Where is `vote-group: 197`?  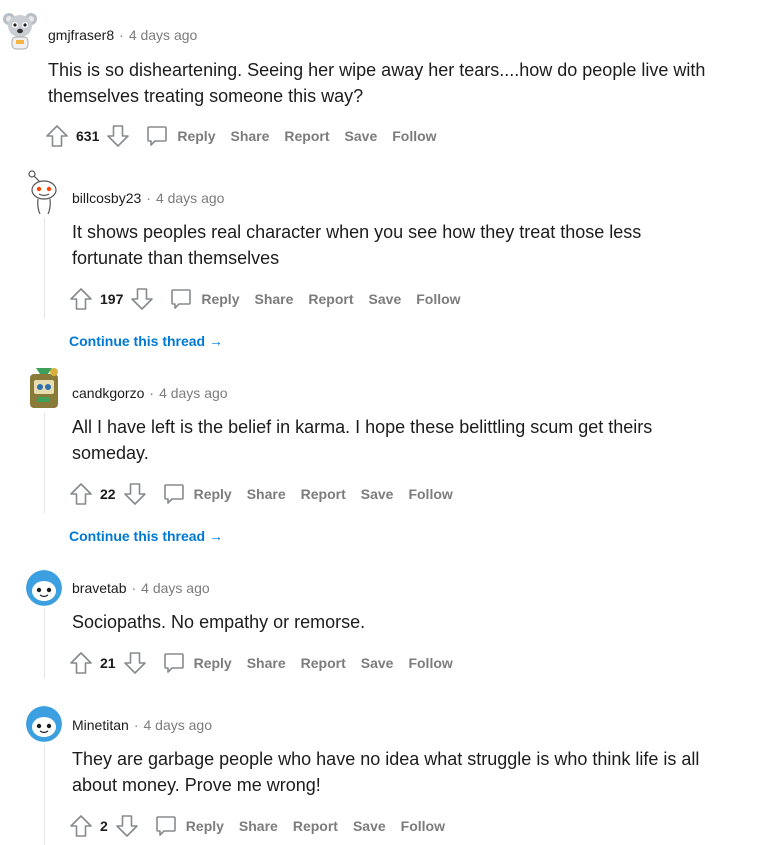 vote-group: 197 is located at coordinates (111, 299).